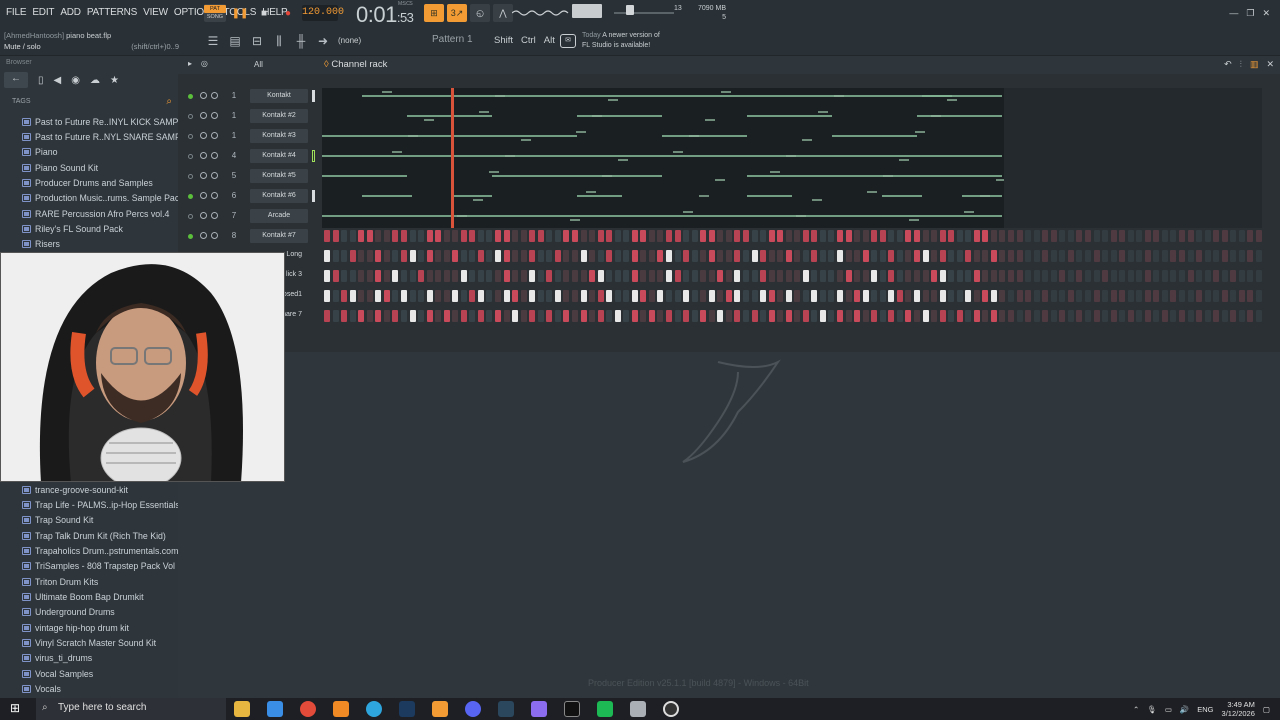 The image size is (1280, 720). What do you see at coordinates (89, 228) in the screenshot?
I see `browser-folder: Riley's FL Sound Pack` at bounding box center [89, 228].